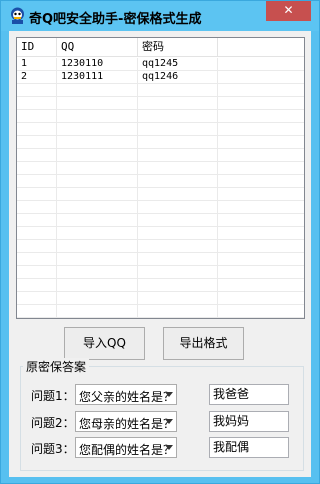 The width and height of the screenshot is (320, 484). What do you see at coordinates (178, 77) in the screenshot?
I see `table-cell: qq1246` at bounding box center [178, 77].